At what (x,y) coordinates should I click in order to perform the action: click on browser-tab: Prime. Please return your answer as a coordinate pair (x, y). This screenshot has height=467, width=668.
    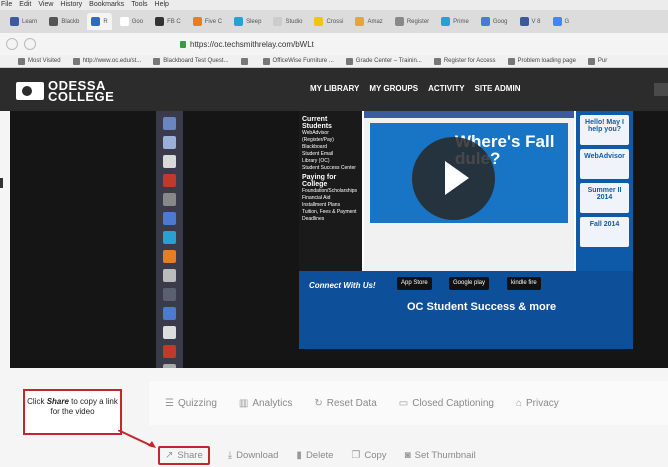
    Looking at the image, I should click on (455, 21).